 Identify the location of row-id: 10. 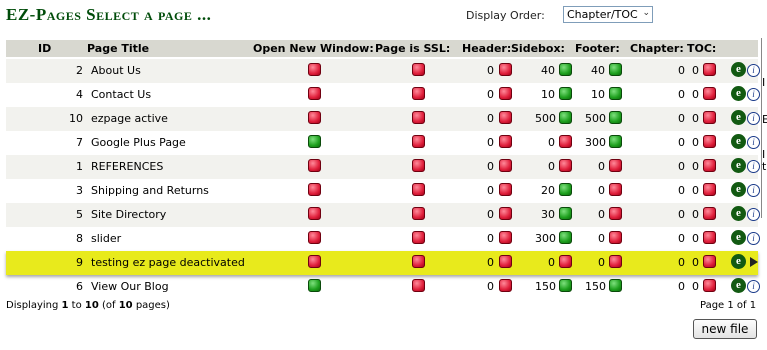
(76, 118).